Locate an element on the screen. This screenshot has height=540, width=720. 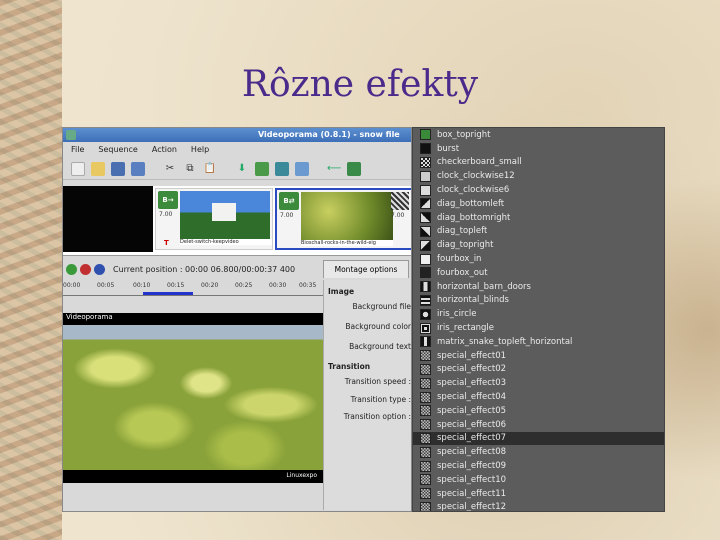
transition-option-label: Transition option : is located at coordinates (377, 416).